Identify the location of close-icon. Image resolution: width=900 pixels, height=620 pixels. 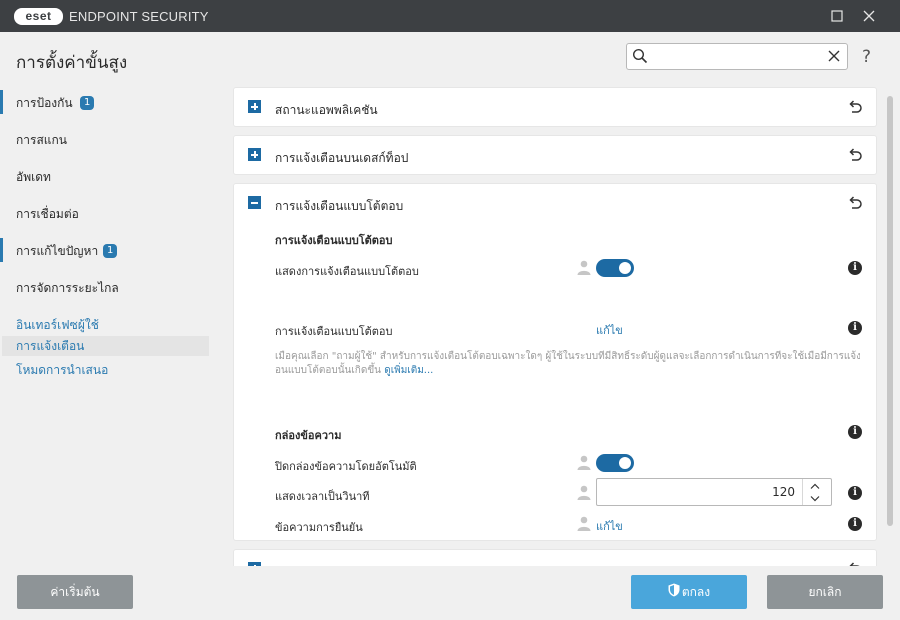
(869, 16).